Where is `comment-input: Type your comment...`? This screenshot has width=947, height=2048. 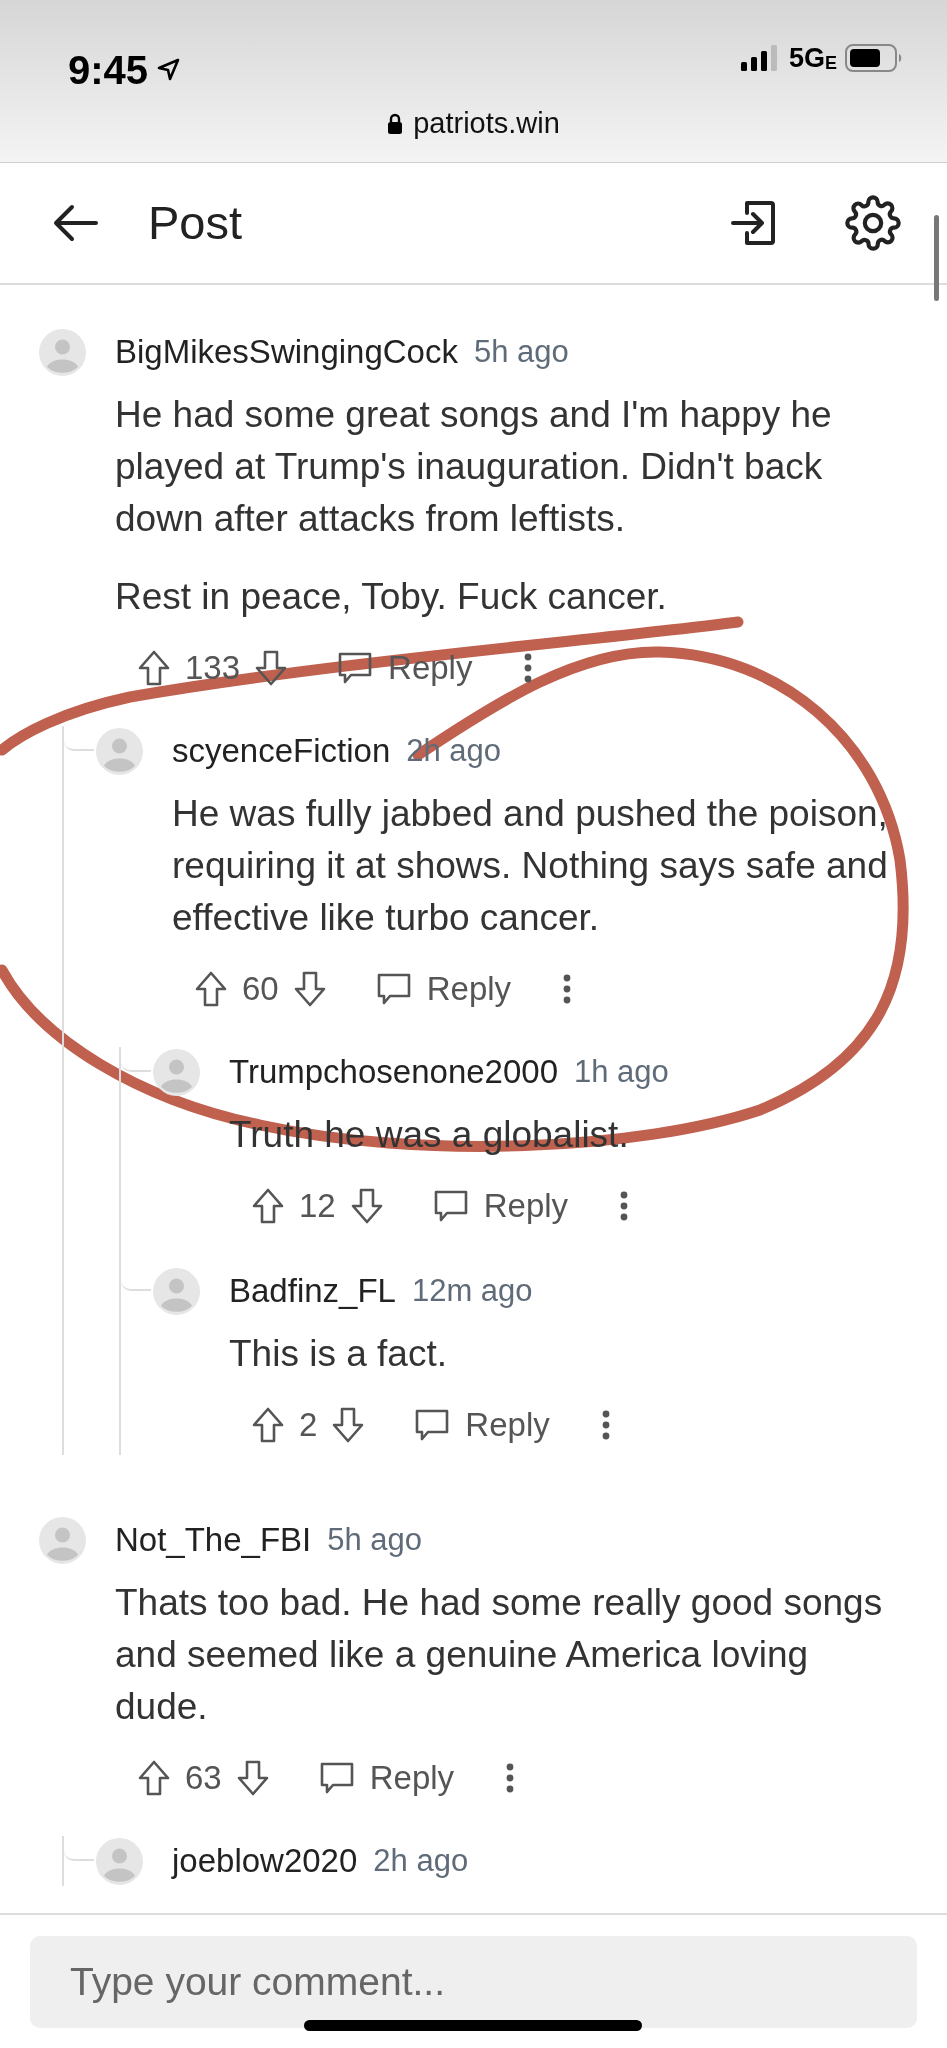
comment-input: Type your comment... is located at coordinates (473, 1982).